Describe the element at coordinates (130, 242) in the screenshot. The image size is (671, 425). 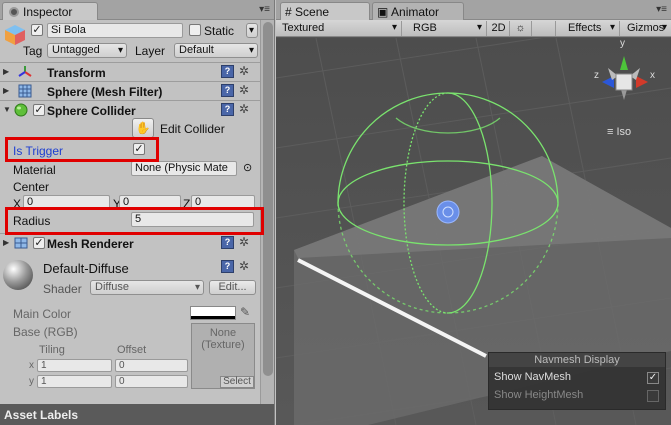
I see `component-mesh-renderer: ▶ ✓ Mesh Renderer ? ✲` at that location.